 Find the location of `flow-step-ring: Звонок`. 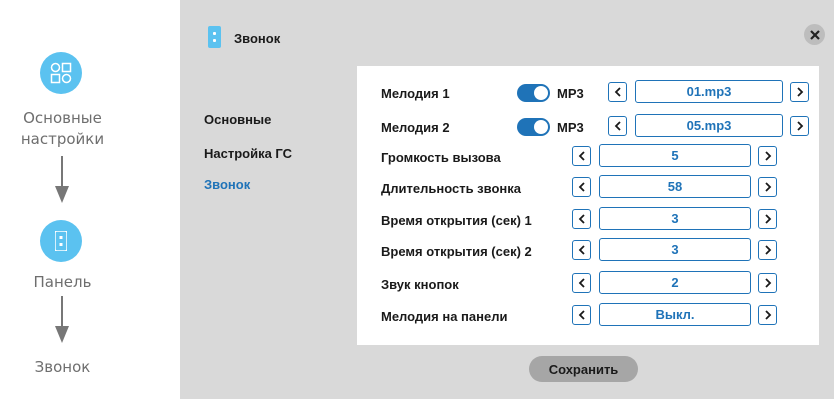

flow-step-ring: Звонок is located at coordinates (62, 367).